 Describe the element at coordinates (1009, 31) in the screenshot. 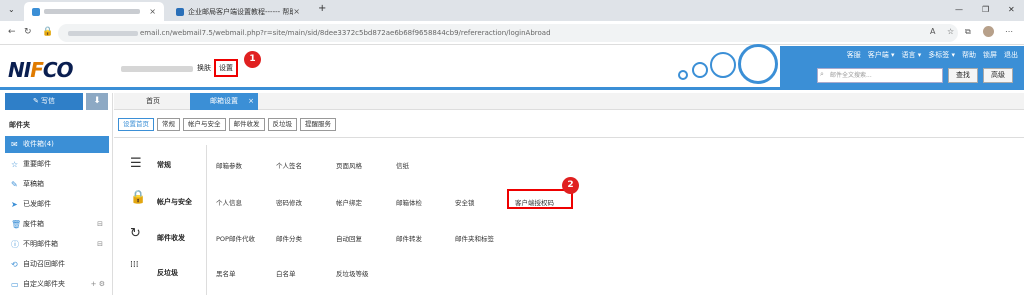

I see `more-menu-icon: ⋯` at that location.